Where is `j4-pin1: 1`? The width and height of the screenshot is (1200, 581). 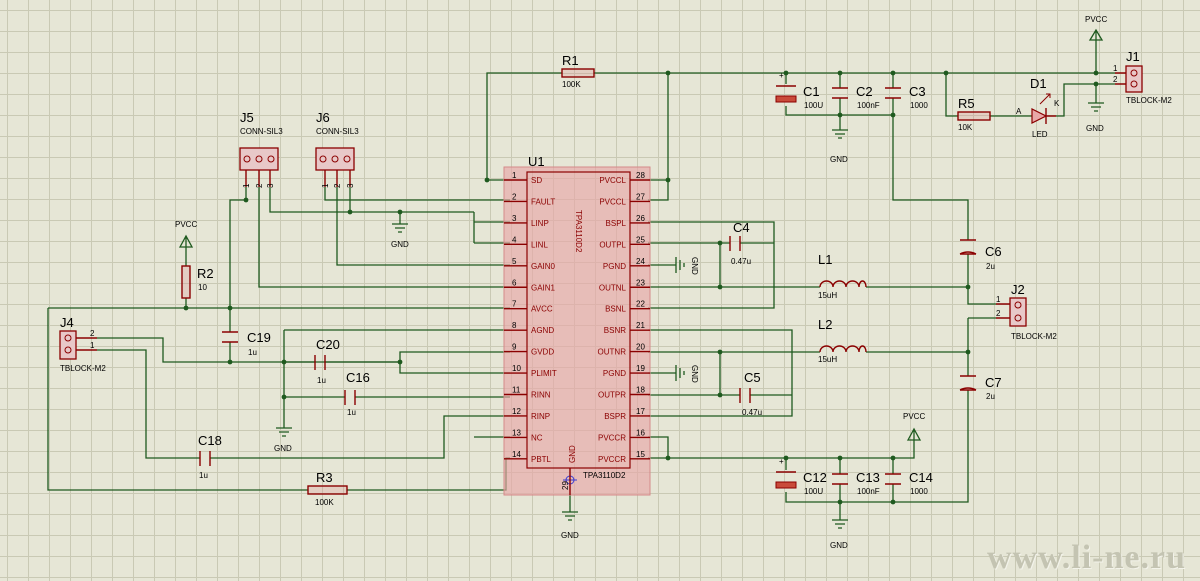 j4-pin1: 1 is located at coordinates (92, 345).